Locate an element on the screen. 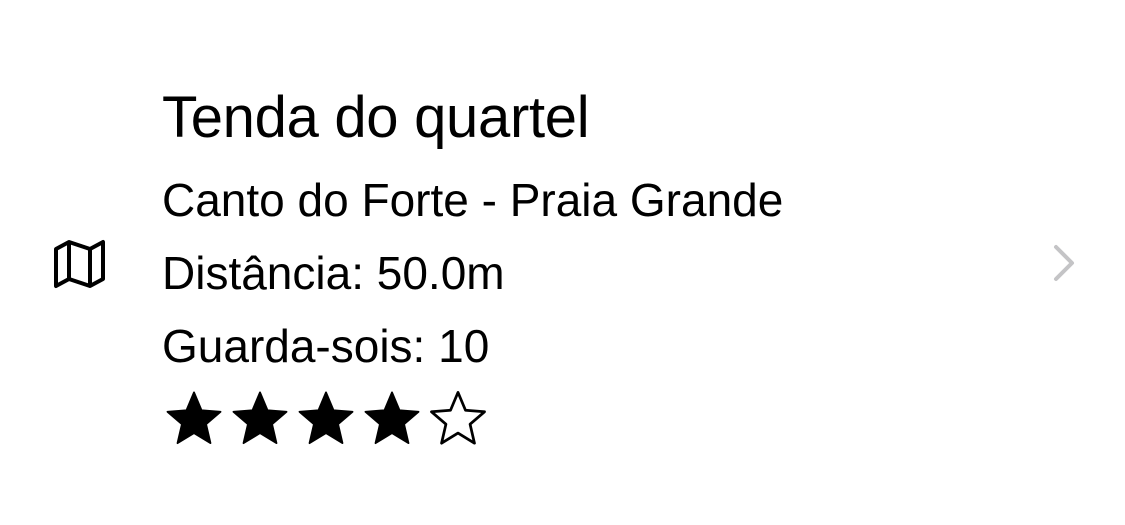 The width and height of the screenshot is (1125, 525). row-address: Canto do Forte - Praia Grande is located at coordinates (473, 200).